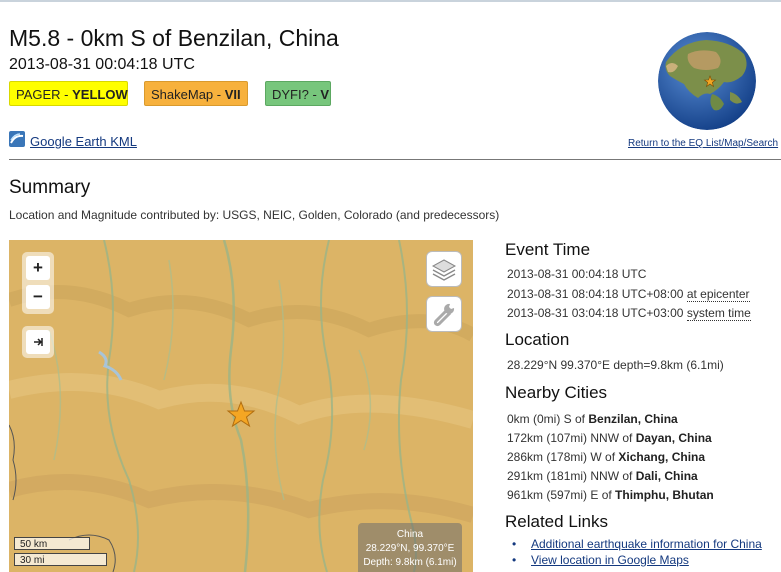 The width and height of the screenshot is (781, 572). I want to click on nearby-city-distance: 961km (597mi) E of, so click(561, 495).